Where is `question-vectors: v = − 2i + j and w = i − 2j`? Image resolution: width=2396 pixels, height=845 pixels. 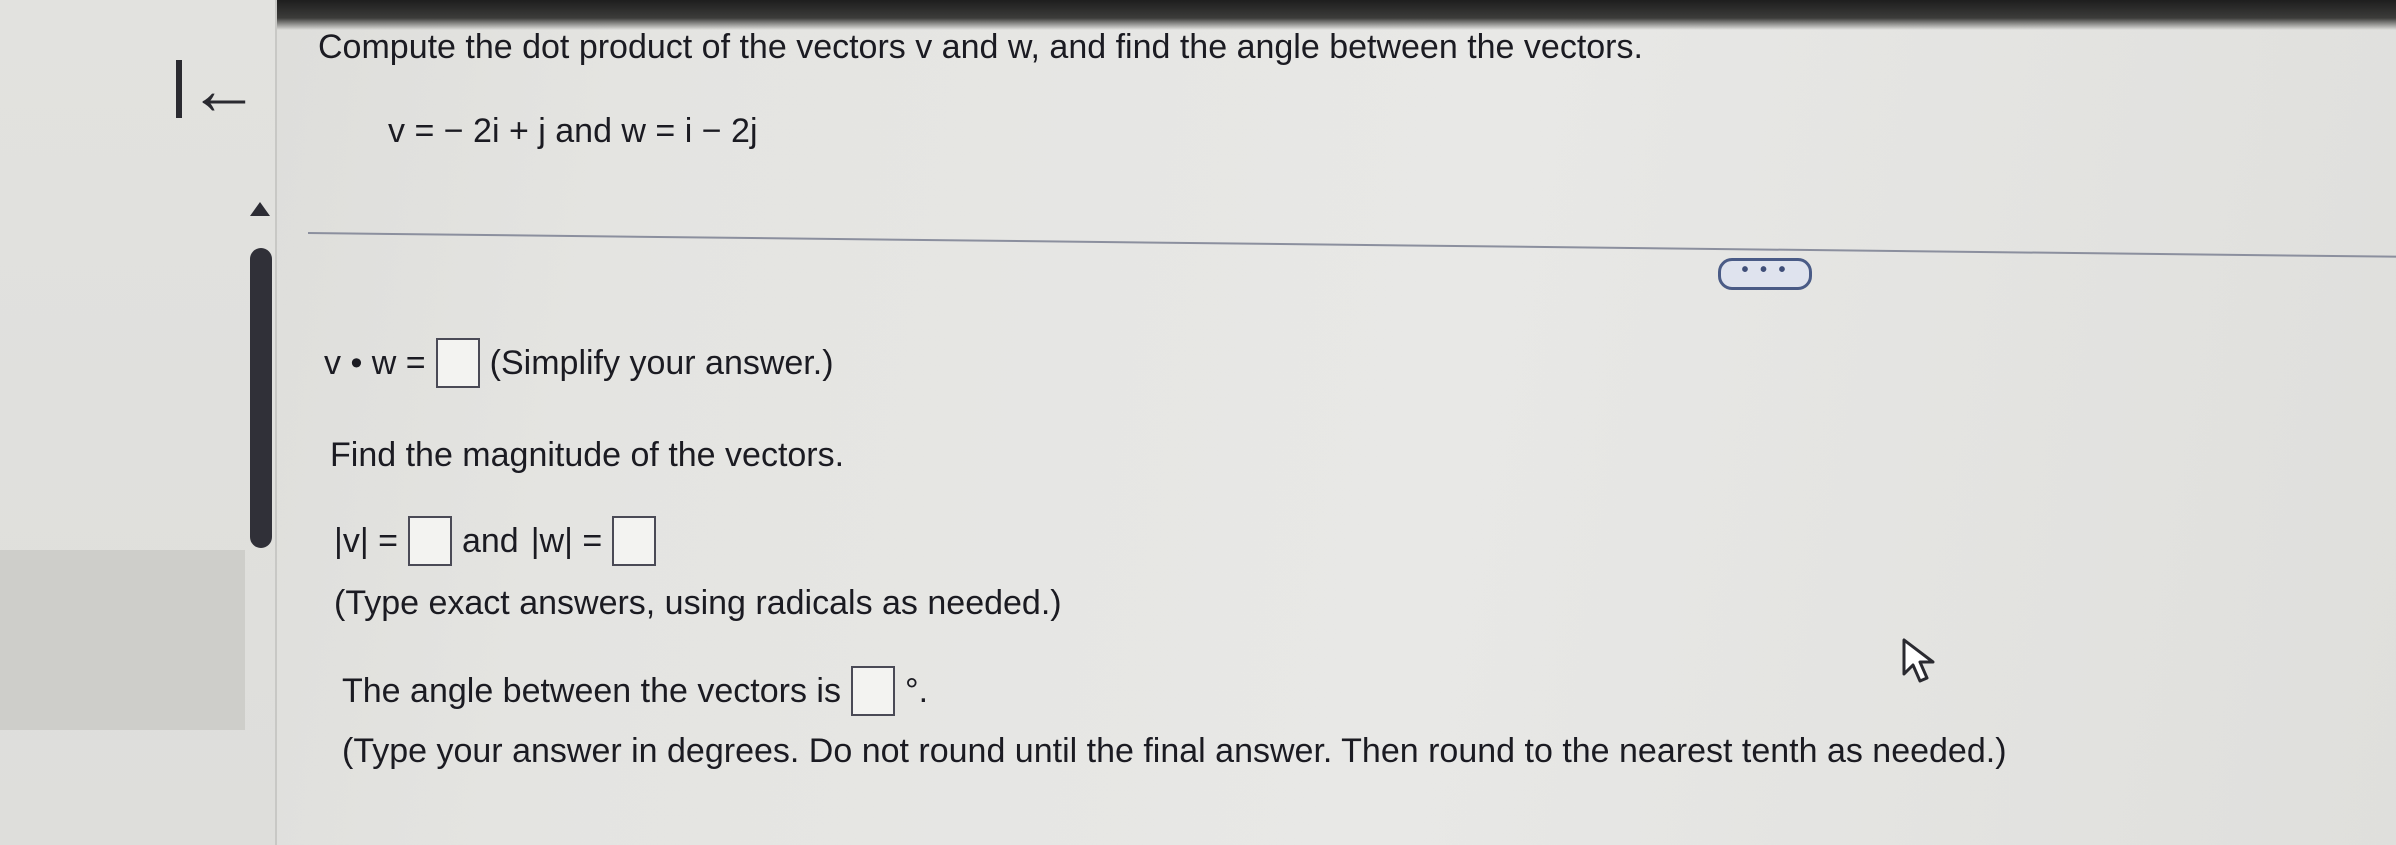
question-vectors: v = − 2i + j and w = i − 2j is located at coordinates (573, 131).